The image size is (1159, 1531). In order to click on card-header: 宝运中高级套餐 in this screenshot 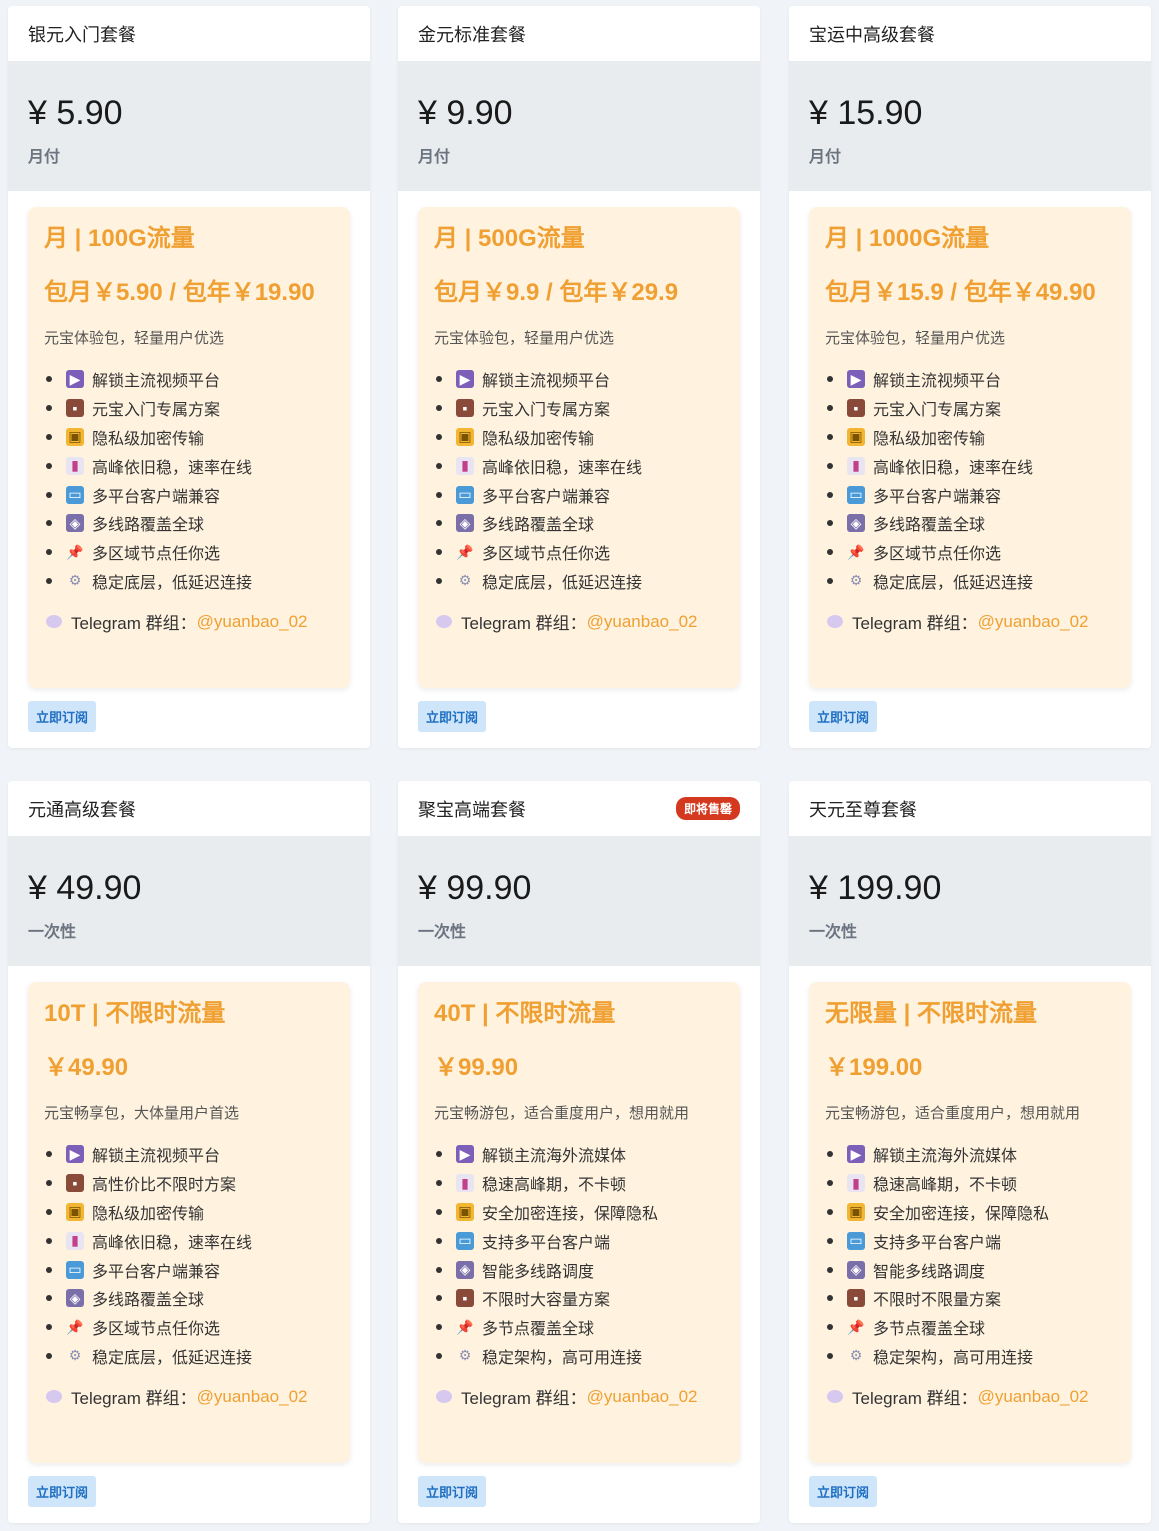, I will do `click(970, 33)`.